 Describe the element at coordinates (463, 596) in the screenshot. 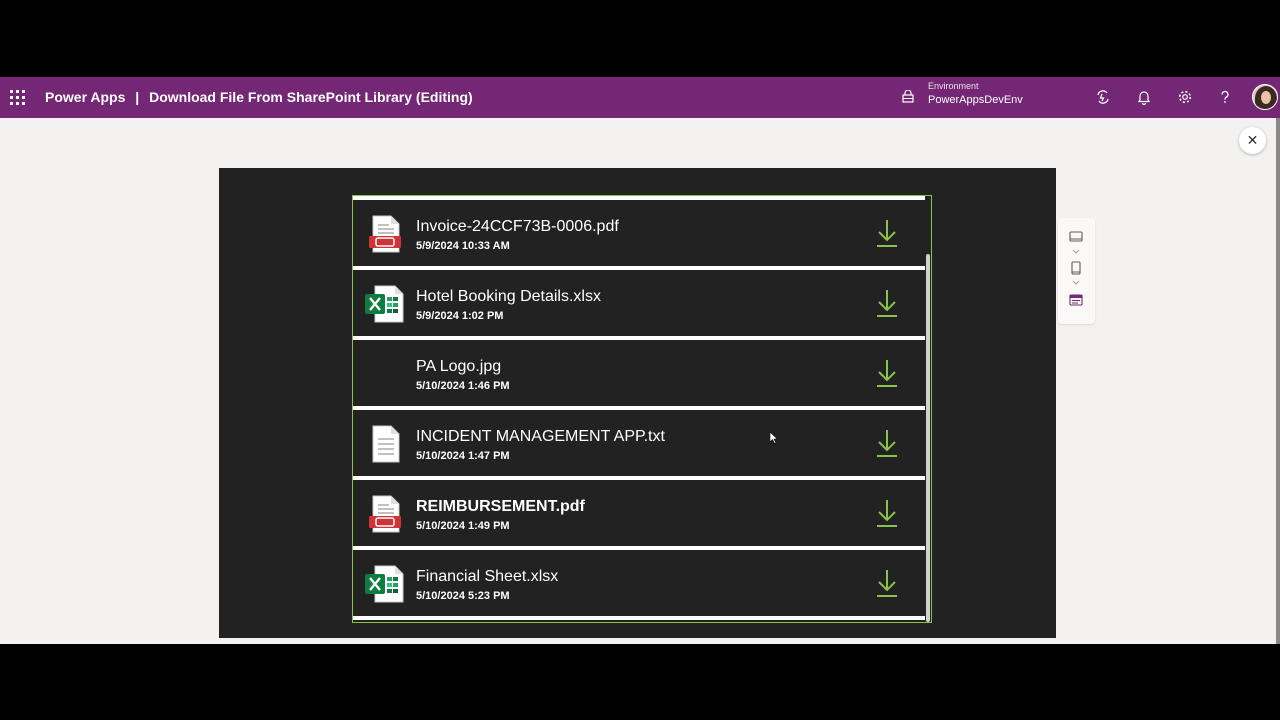

I see `file-modified-date: 5/10/2024 5:23 PM` at that location.